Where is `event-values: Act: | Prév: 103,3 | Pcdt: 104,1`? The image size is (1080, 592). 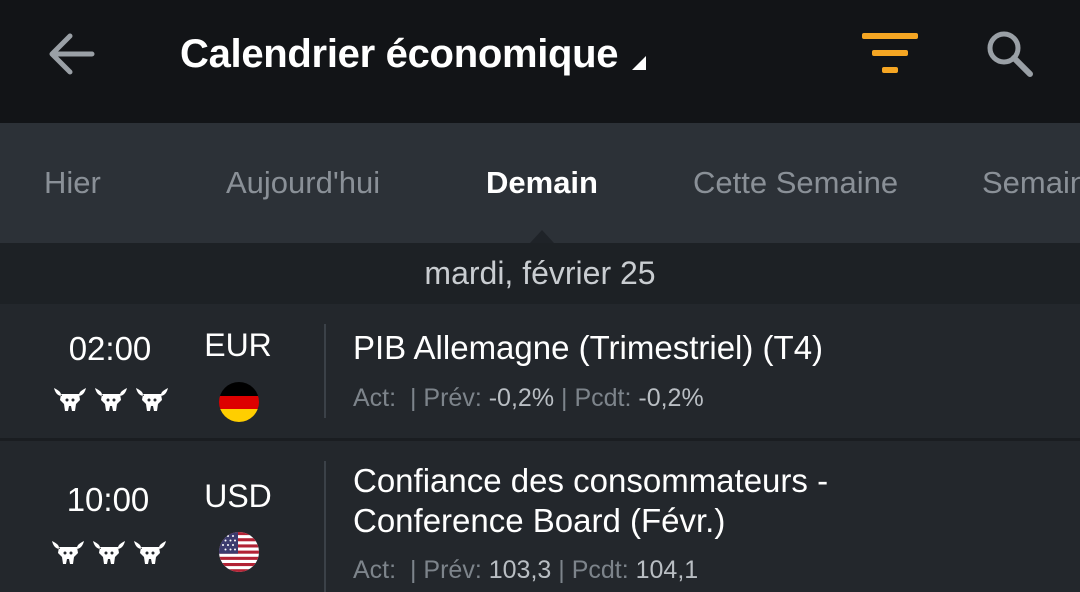
event-values: Act: | Prév: 103,3 | Pcdt: 104,1 is located at coordinates (525, 570).